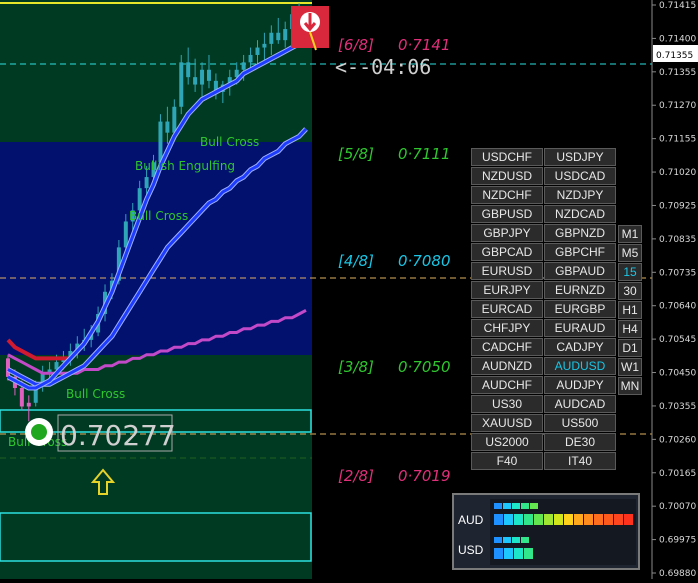  I want to click on symbol-button-eurjpy: EURJPY, so click(507, 290).